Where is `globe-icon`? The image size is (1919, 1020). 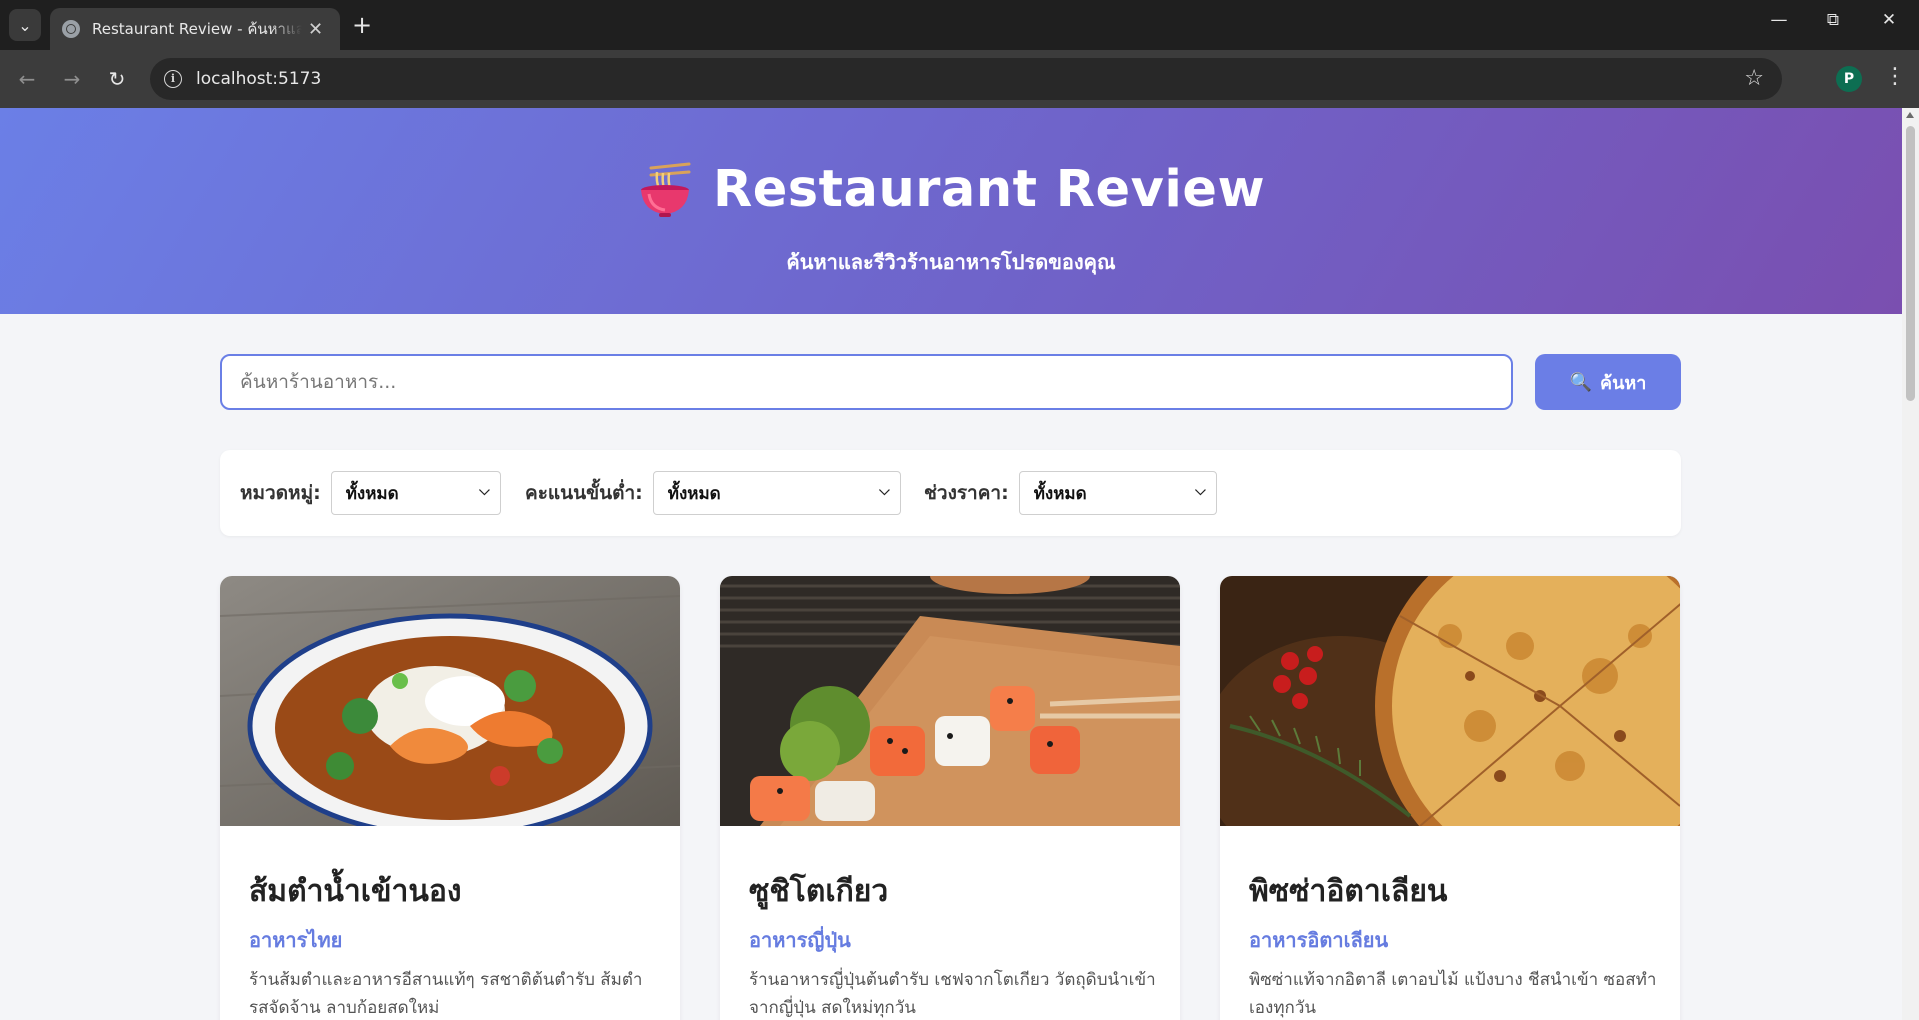
globe-icon is located at coordinates (71, 29).